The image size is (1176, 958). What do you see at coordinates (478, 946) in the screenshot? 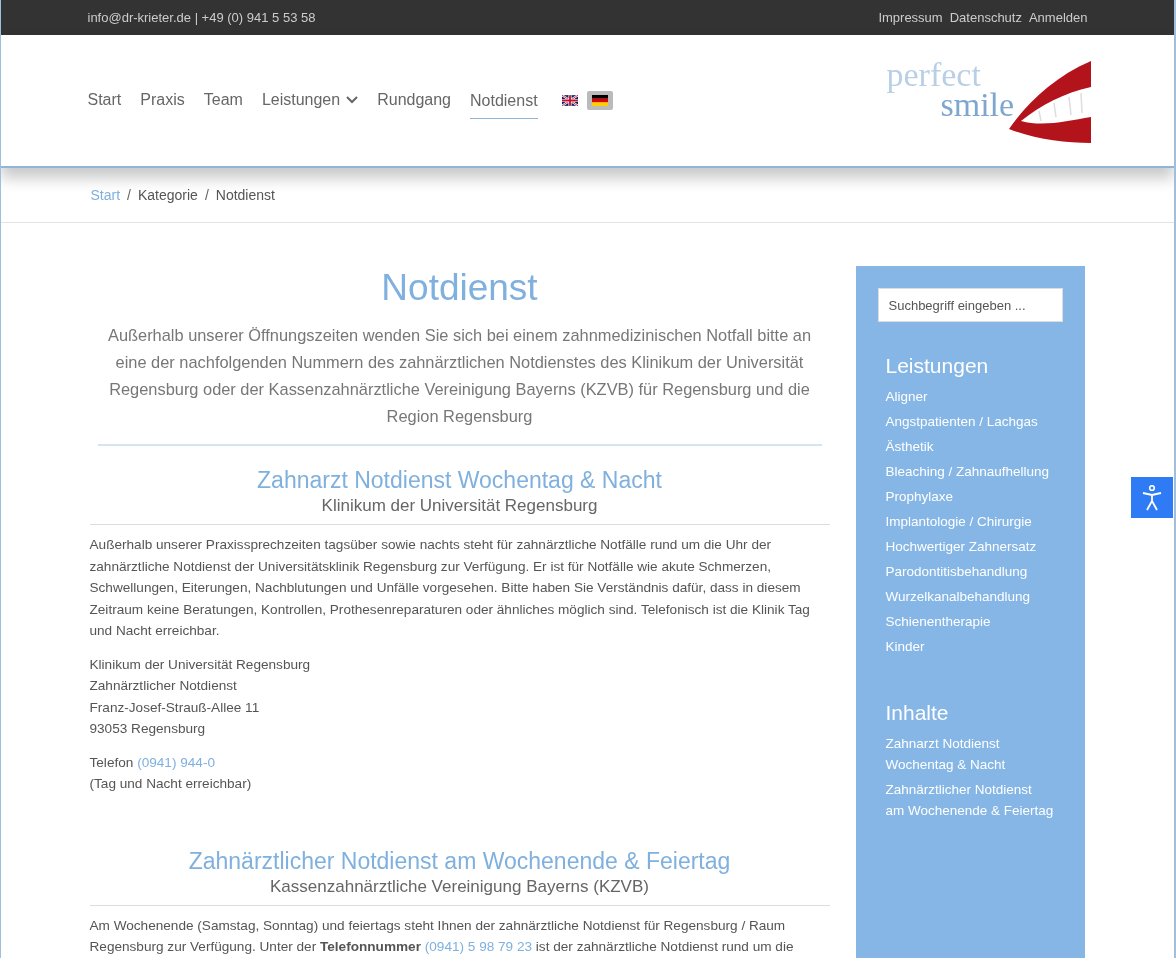
I see `phone-link: (0941) 5 98 79 23` at bounding box center [478, 946].